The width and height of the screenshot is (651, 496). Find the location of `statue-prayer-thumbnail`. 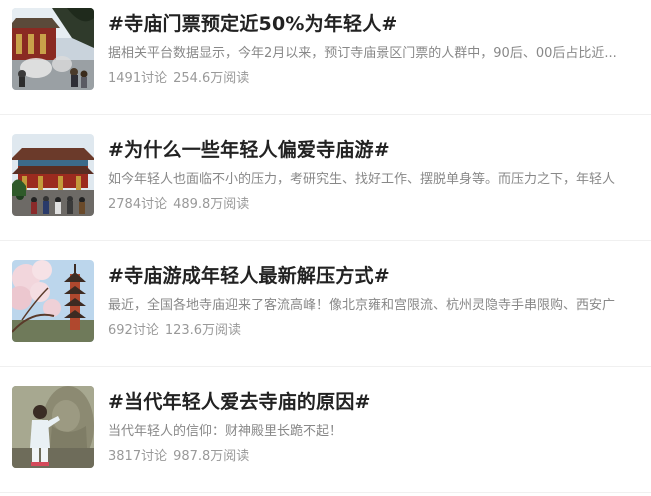

statue-prayer-thumbnail is located at coordinates (53, 427).